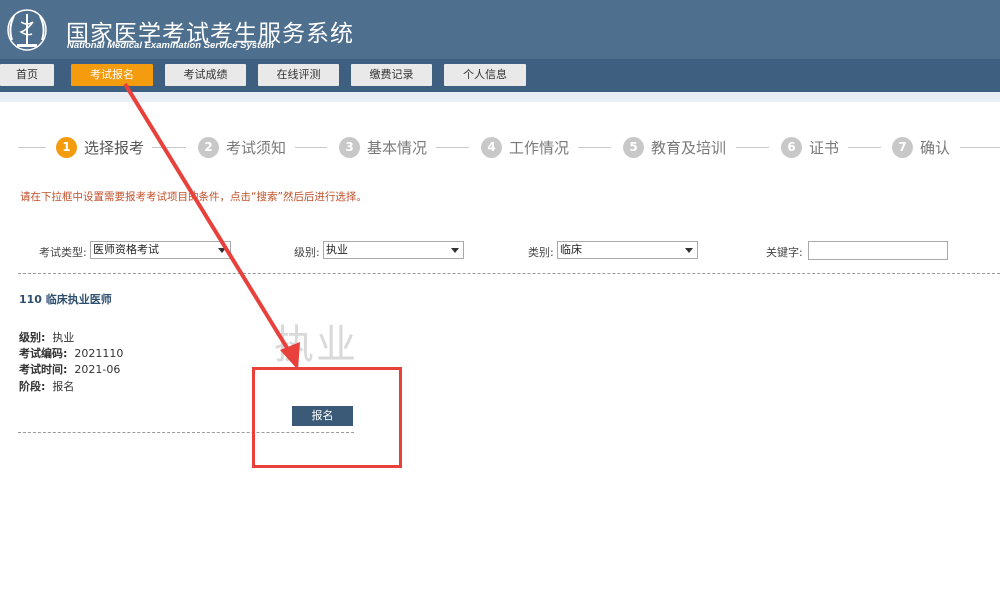  I want to click on step-certificate: 6 证书, so click(810, 147).